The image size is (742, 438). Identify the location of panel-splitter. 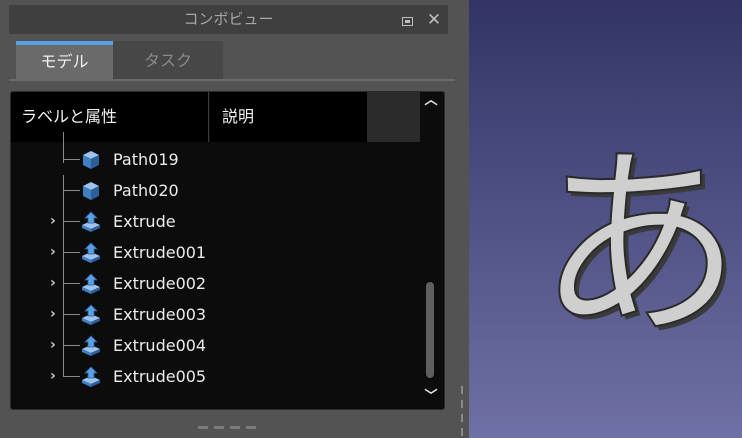
(465, 219).